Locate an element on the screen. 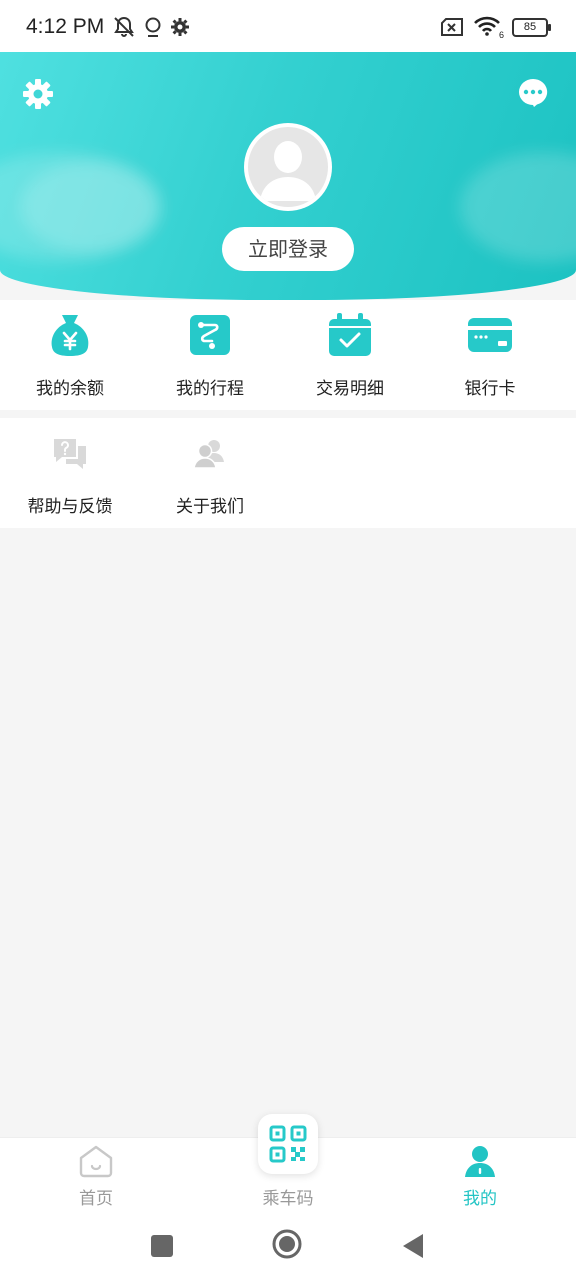 Image resolution: width=576 pixels, height=1280 pixels. primary-menu: 我的余额 我的行程 交易明细 银行卡 is located at coordinates (288, 355).